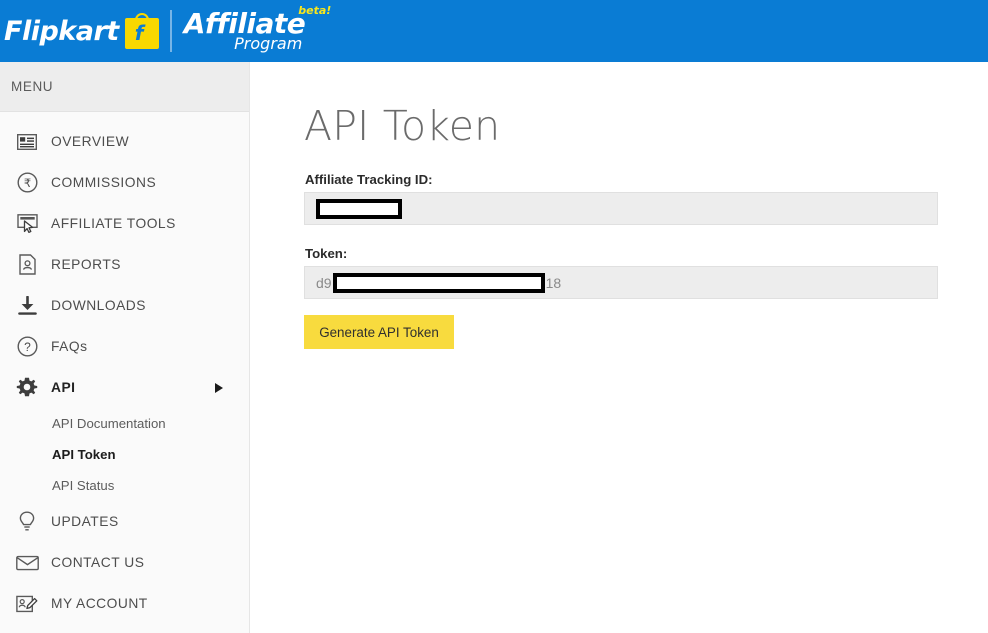 Image resolution: width=988 pixels, height=633 pixels. I want to click on sidebar-subitem-label: API Token, so click(84, 454).